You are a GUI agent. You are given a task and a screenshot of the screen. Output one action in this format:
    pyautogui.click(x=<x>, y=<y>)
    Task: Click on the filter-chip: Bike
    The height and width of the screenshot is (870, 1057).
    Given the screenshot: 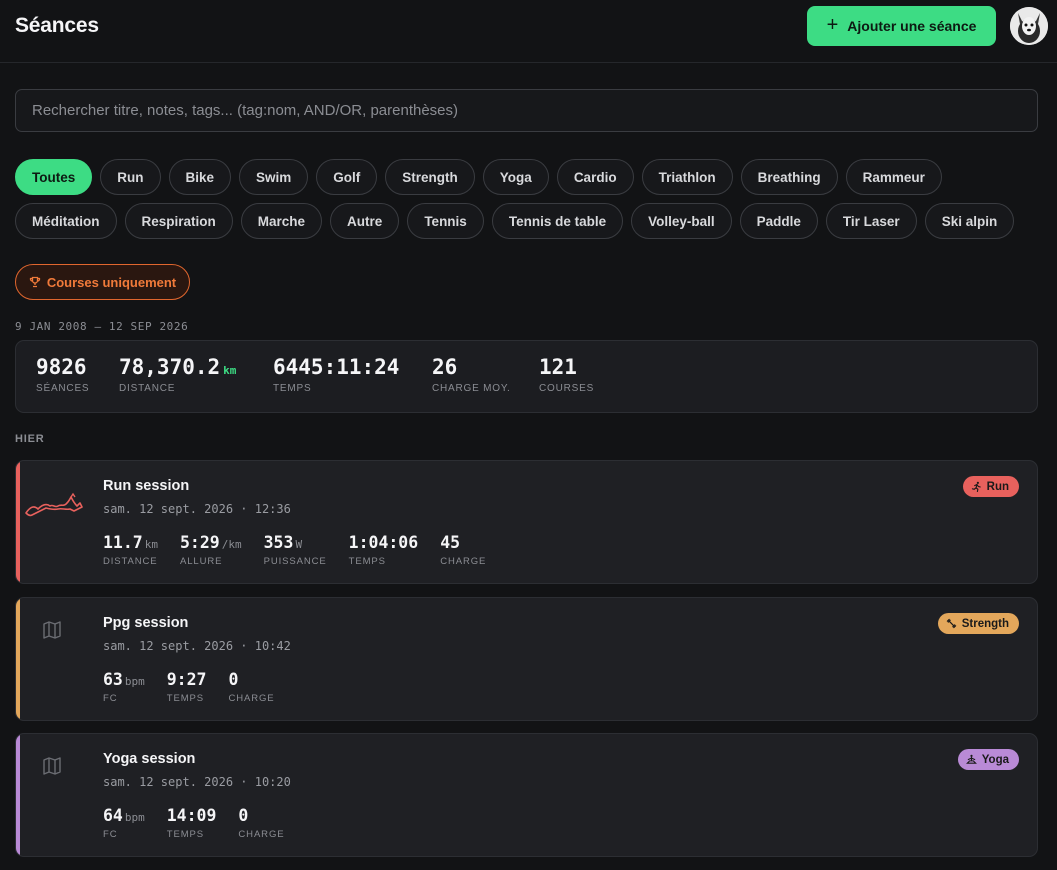 What is the action you would take?
    pyautogui.click(x=200, y=177)
    